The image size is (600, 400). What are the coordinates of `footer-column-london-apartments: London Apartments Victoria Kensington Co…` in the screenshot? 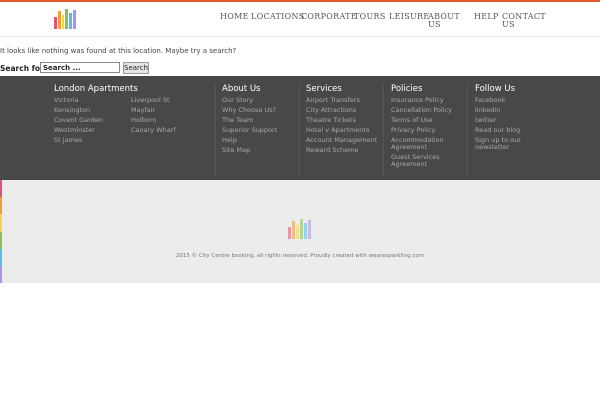 It's located at (134, 130).